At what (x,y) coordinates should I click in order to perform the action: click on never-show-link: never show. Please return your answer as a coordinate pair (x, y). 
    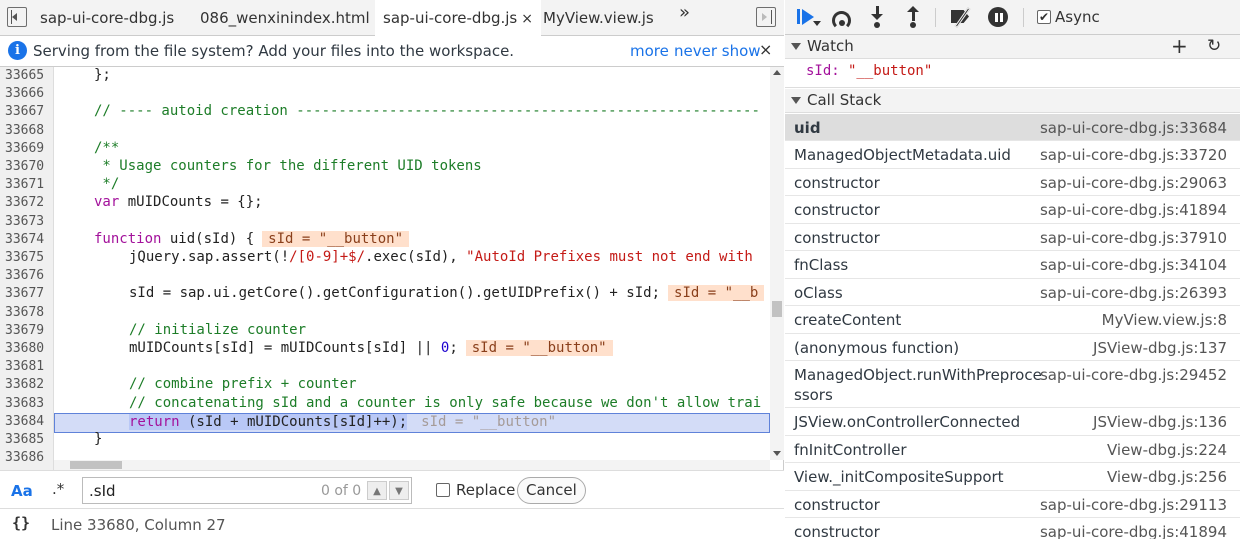
    Looking at the image, I should click on (717, 51).